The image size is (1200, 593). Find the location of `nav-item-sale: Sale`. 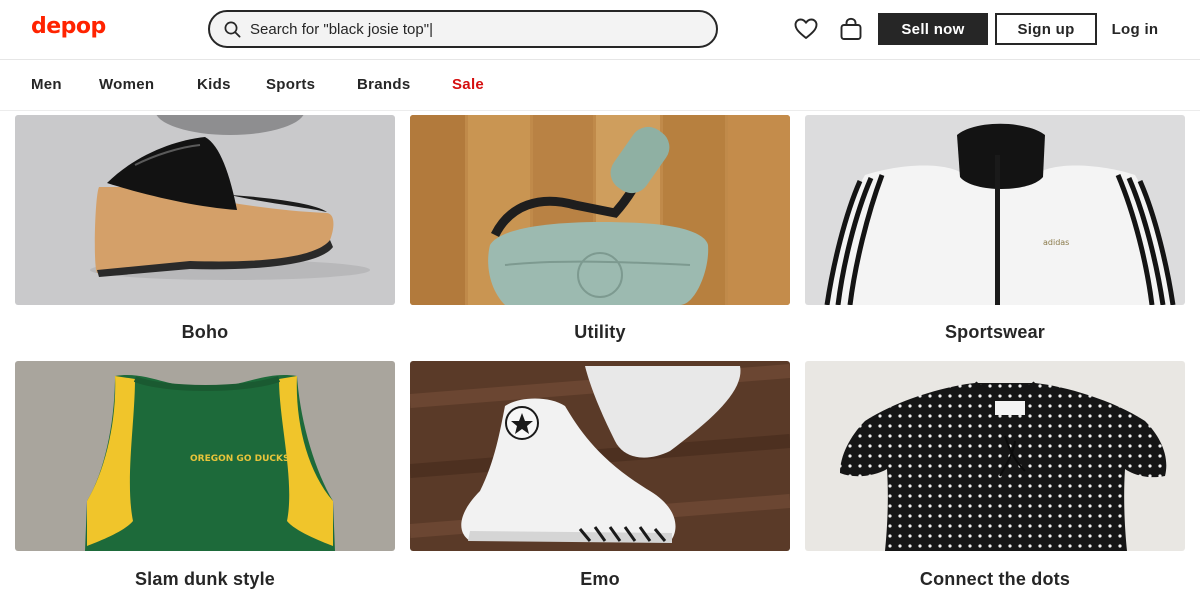

nav-item-sale: Sale is located at coordinates (468, 84).